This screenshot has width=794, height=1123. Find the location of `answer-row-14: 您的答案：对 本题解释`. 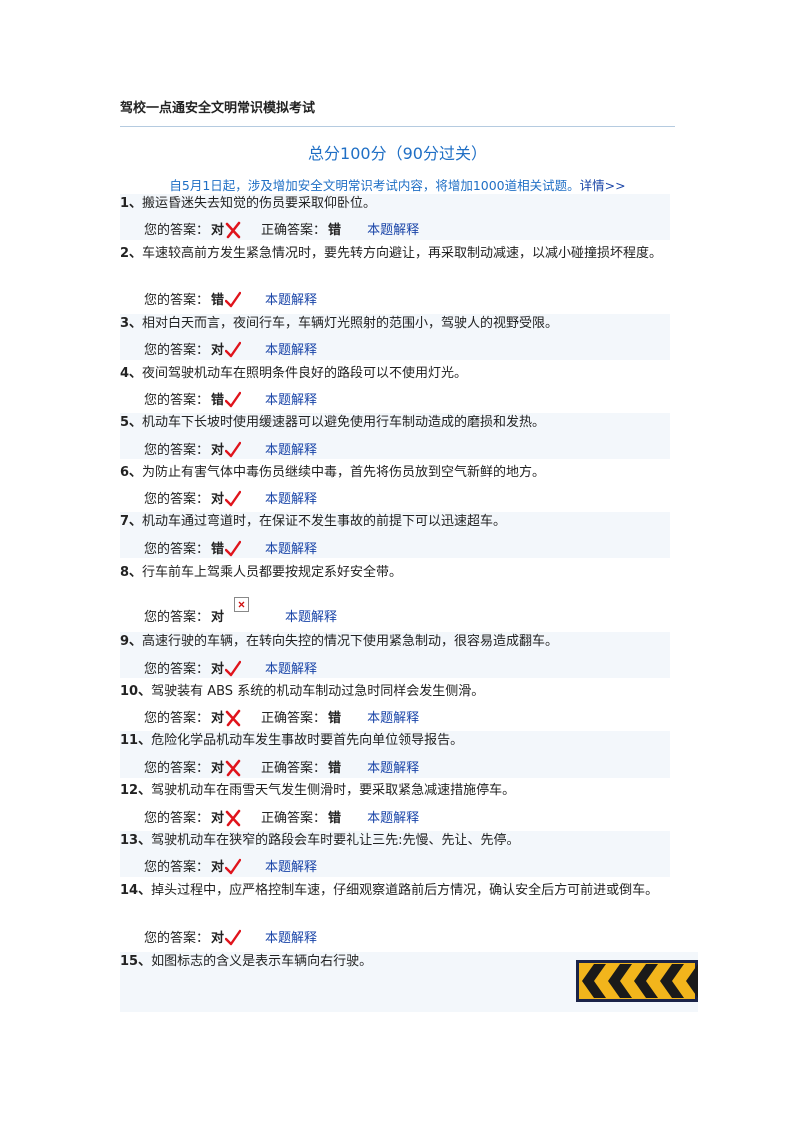

answer-row-14: 您的答案：对 本题解释 is located at coordinates (230, 939).